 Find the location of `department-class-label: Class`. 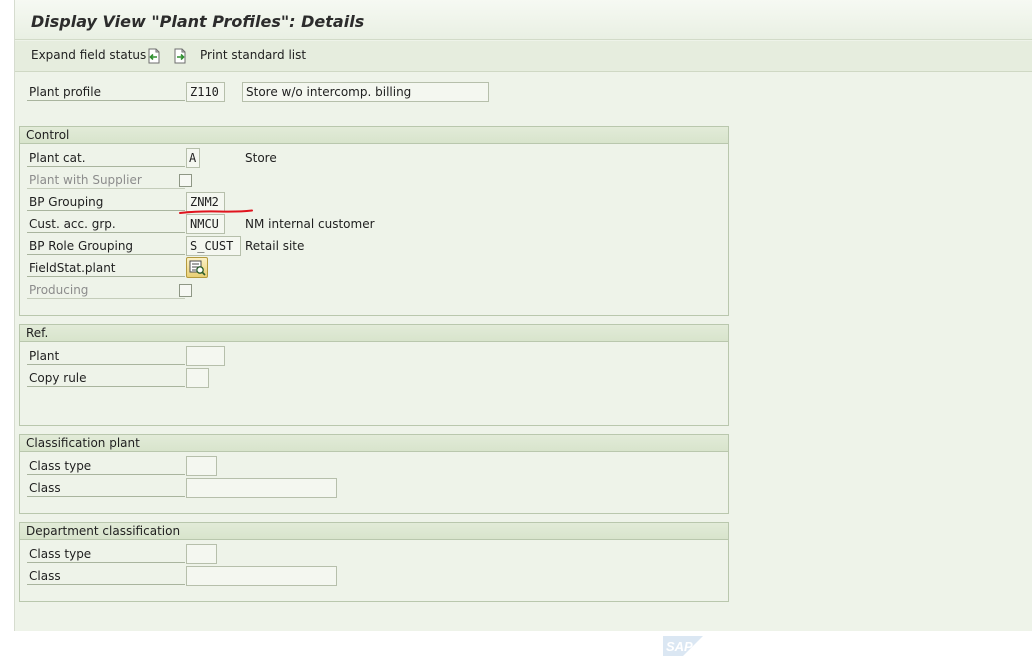

department-class-label: Class is located at coordinates (106, 576).